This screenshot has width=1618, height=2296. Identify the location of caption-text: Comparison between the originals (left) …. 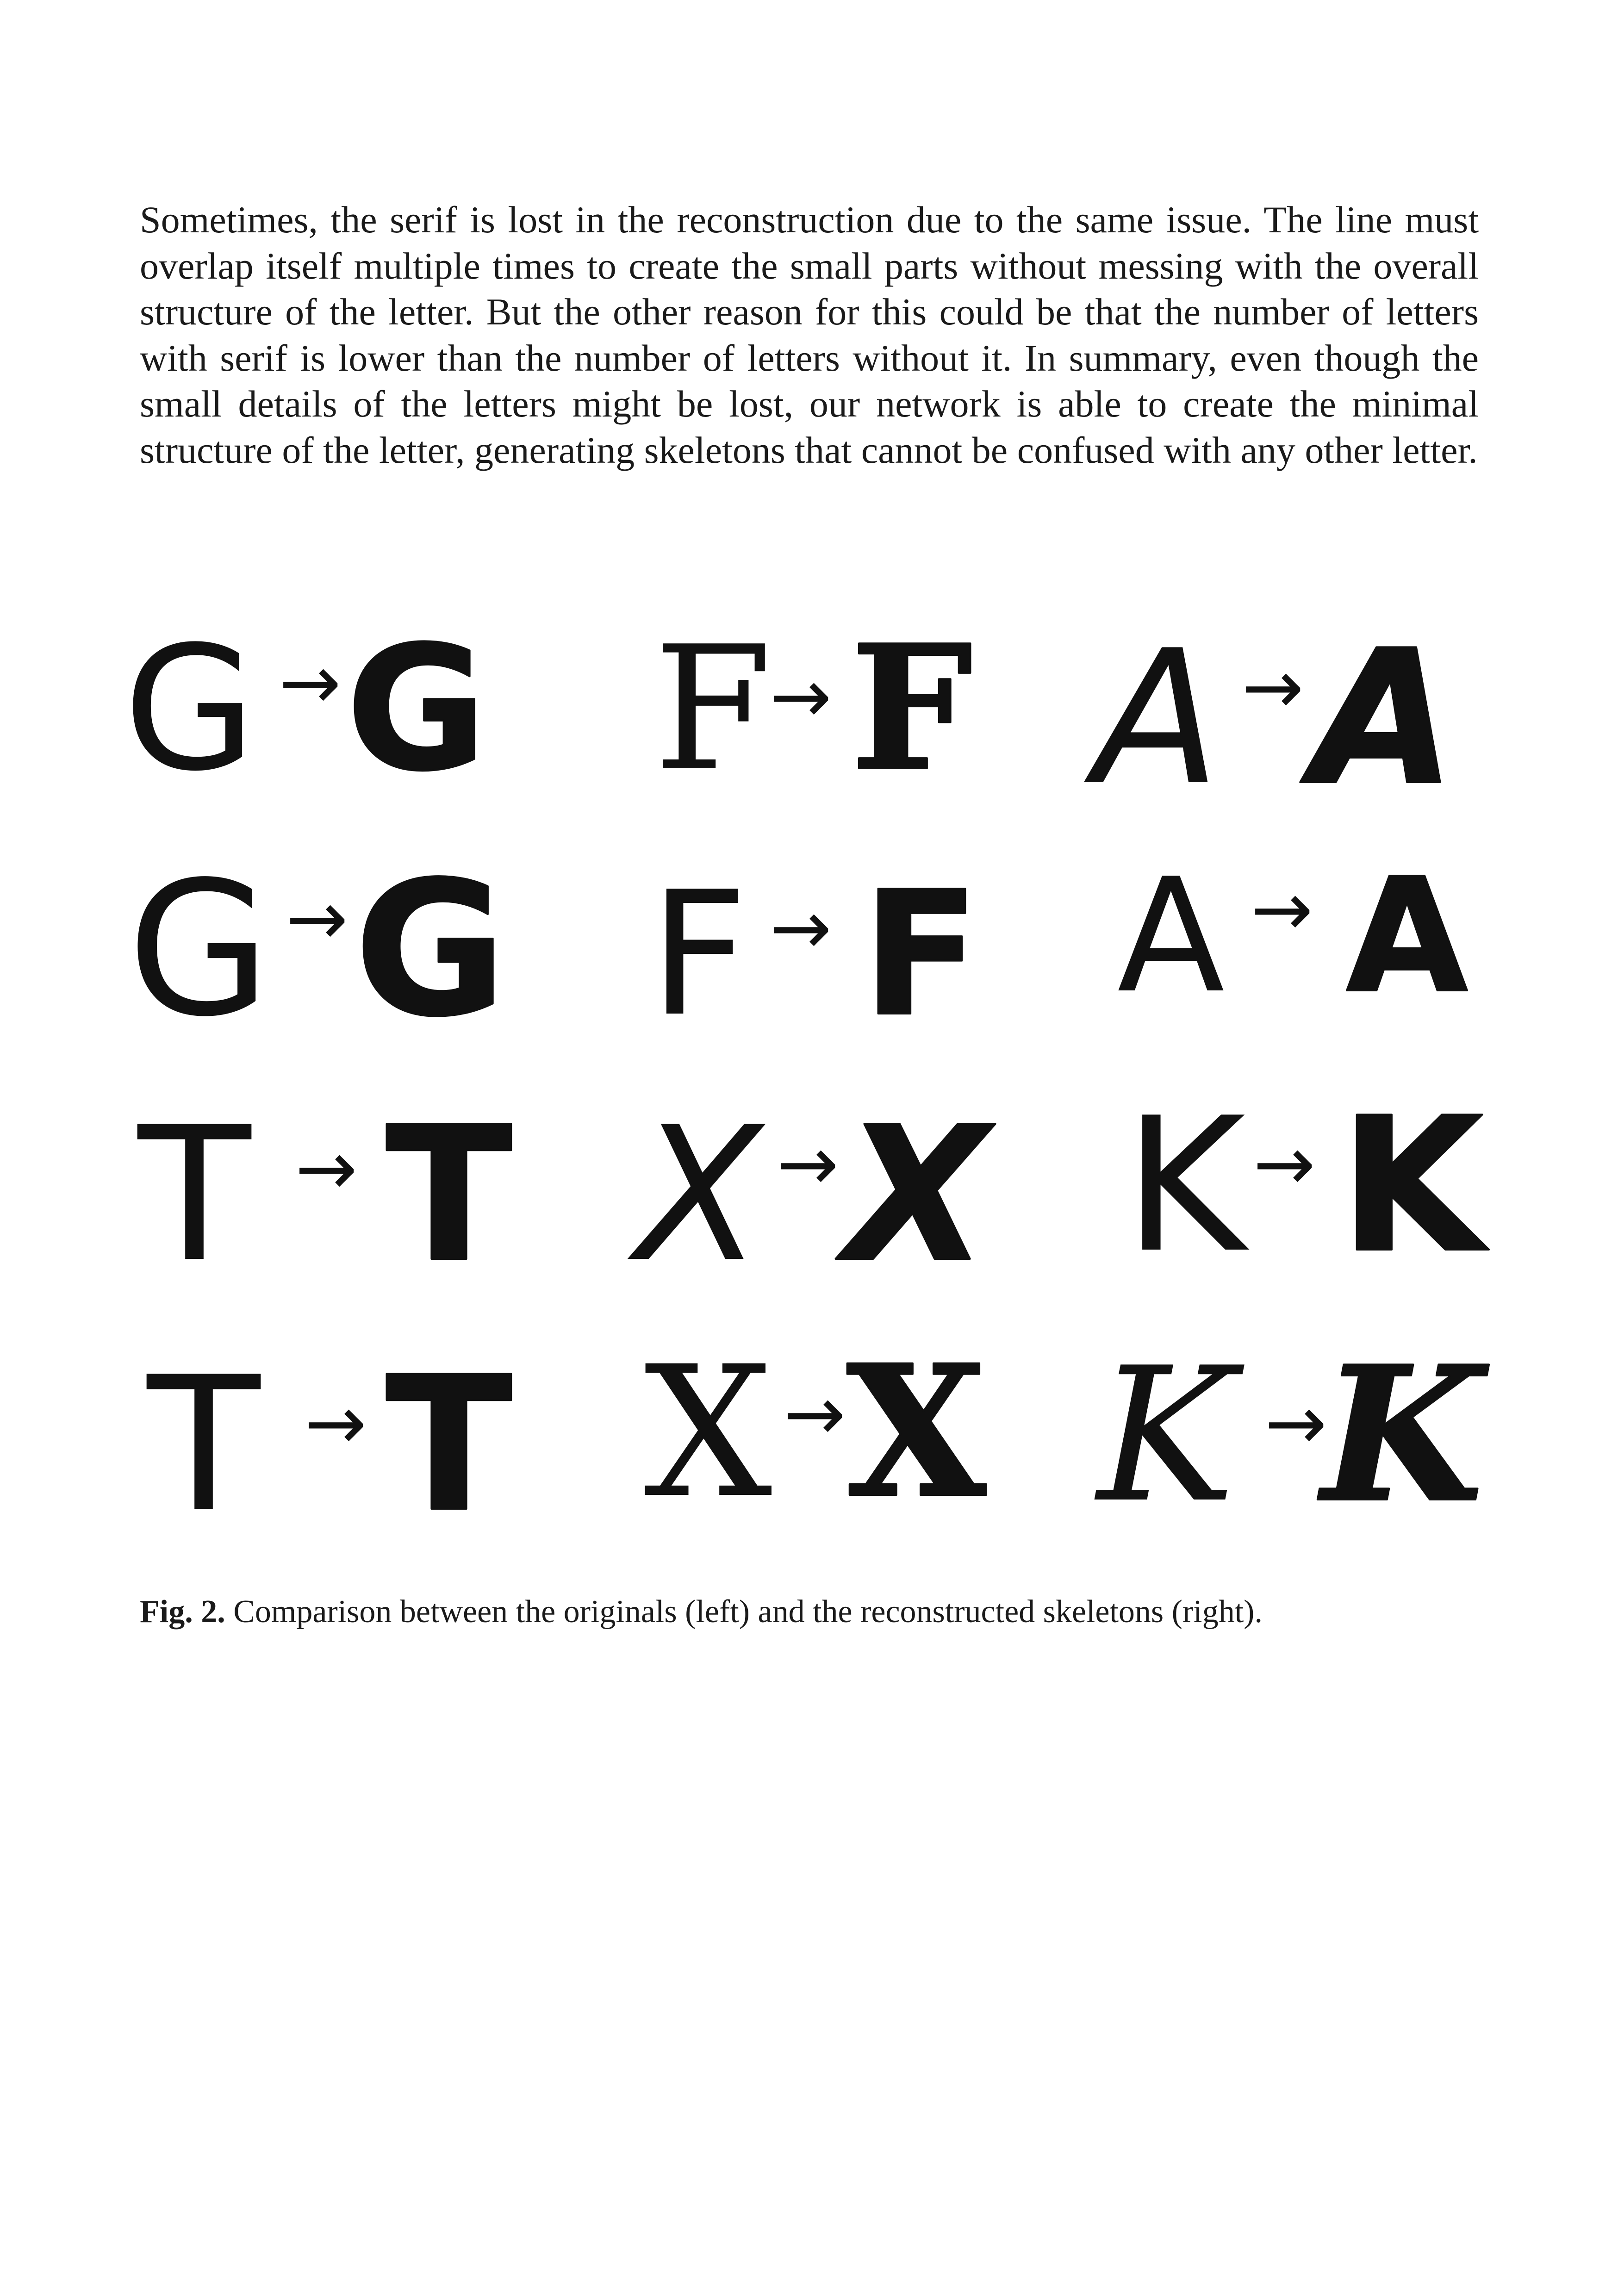
(744, 1612).